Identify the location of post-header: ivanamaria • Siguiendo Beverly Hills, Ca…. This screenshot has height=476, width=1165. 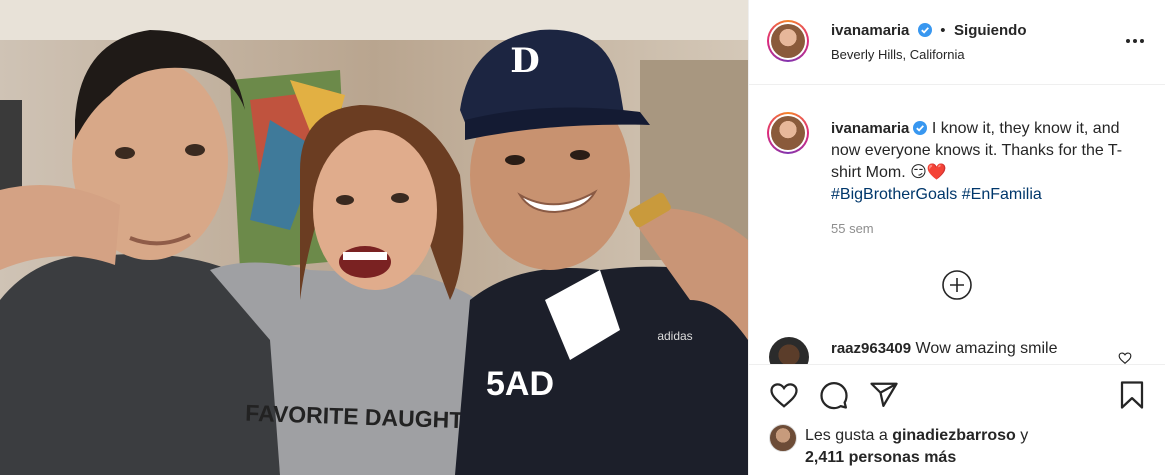
(957, 42).